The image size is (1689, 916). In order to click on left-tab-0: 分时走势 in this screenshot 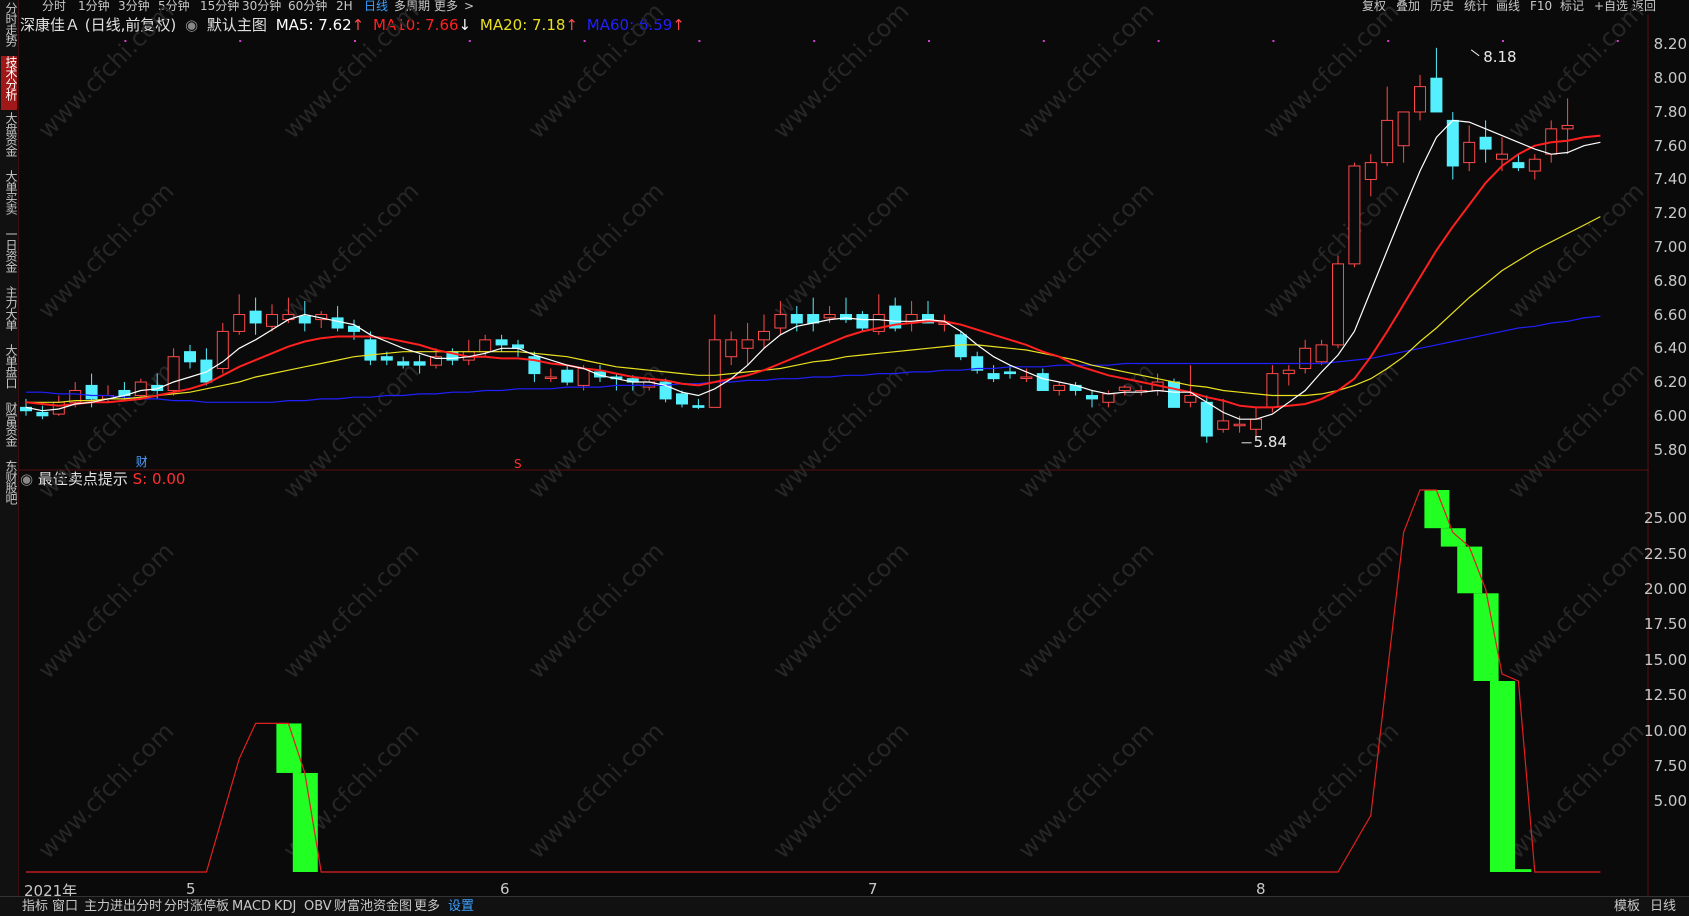, I will do `click(9, 27)`.